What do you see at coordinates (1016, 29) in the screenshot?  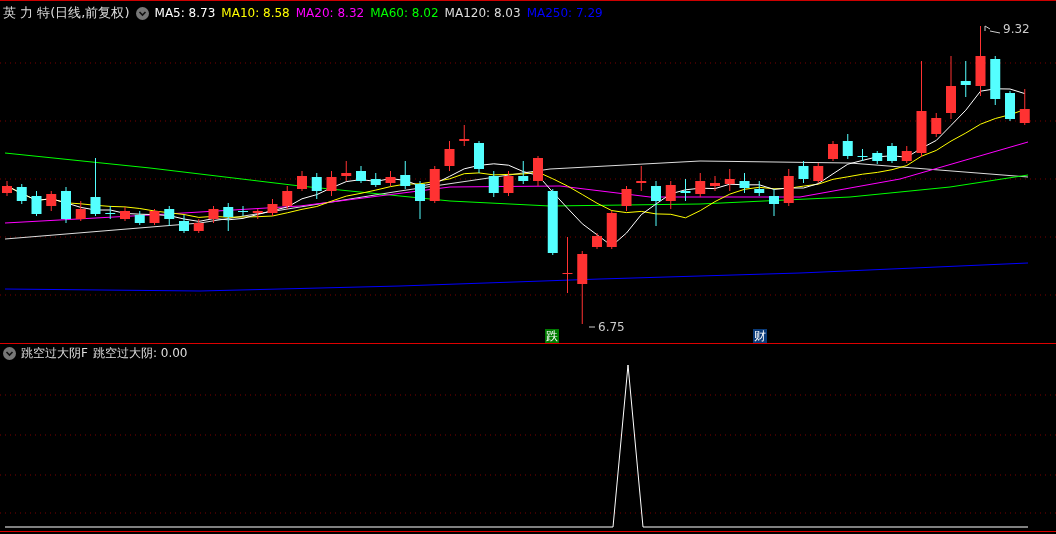 I see `high-price-label: 9.32` at bounding box center [1016, 29].